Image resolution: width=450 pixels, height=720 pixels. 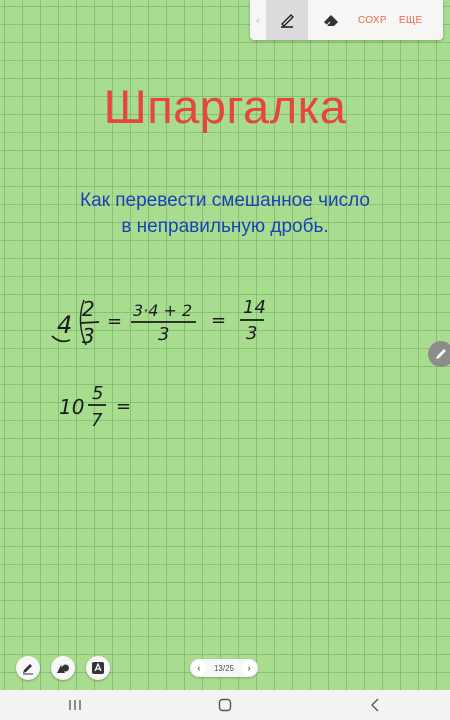 I want to click on pen-edit-icon, so click(x=441, y=354).